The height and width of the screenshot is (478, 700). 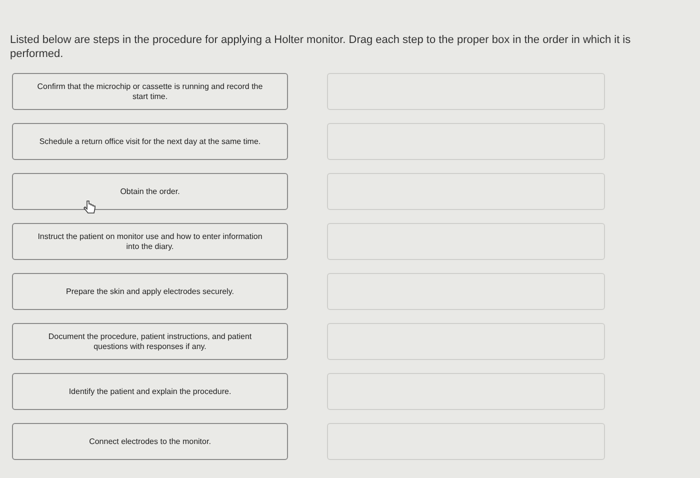 What do you see at coordinates (90, 207) in the screenshot?
I see `hand-cursor-icon` at bounding box center [90, 207].